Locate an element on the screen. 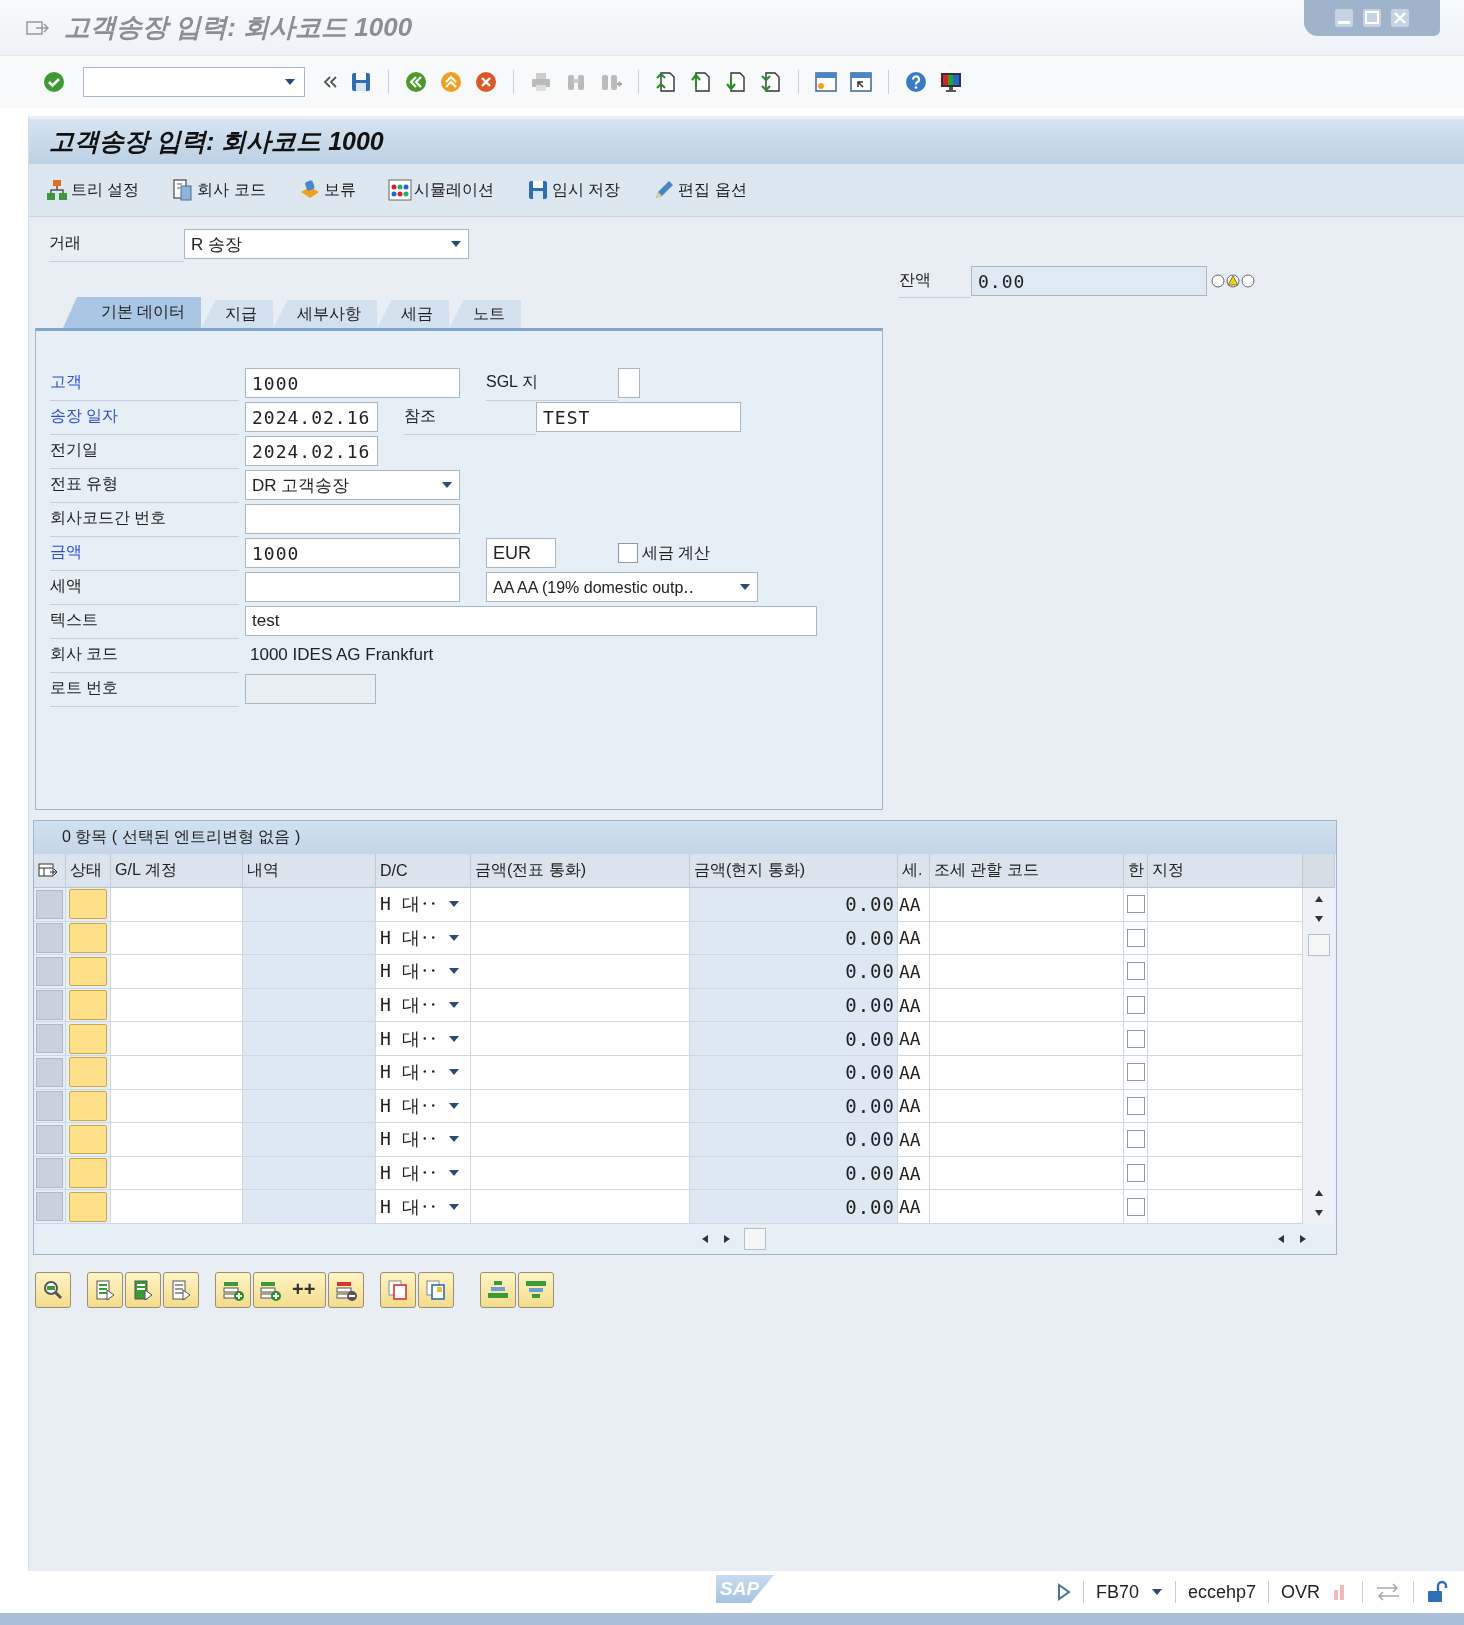 The width and height of the screenshot is (1464, 1625). column-header: 금액(전표 통화) is located at coordinates (580, 871).